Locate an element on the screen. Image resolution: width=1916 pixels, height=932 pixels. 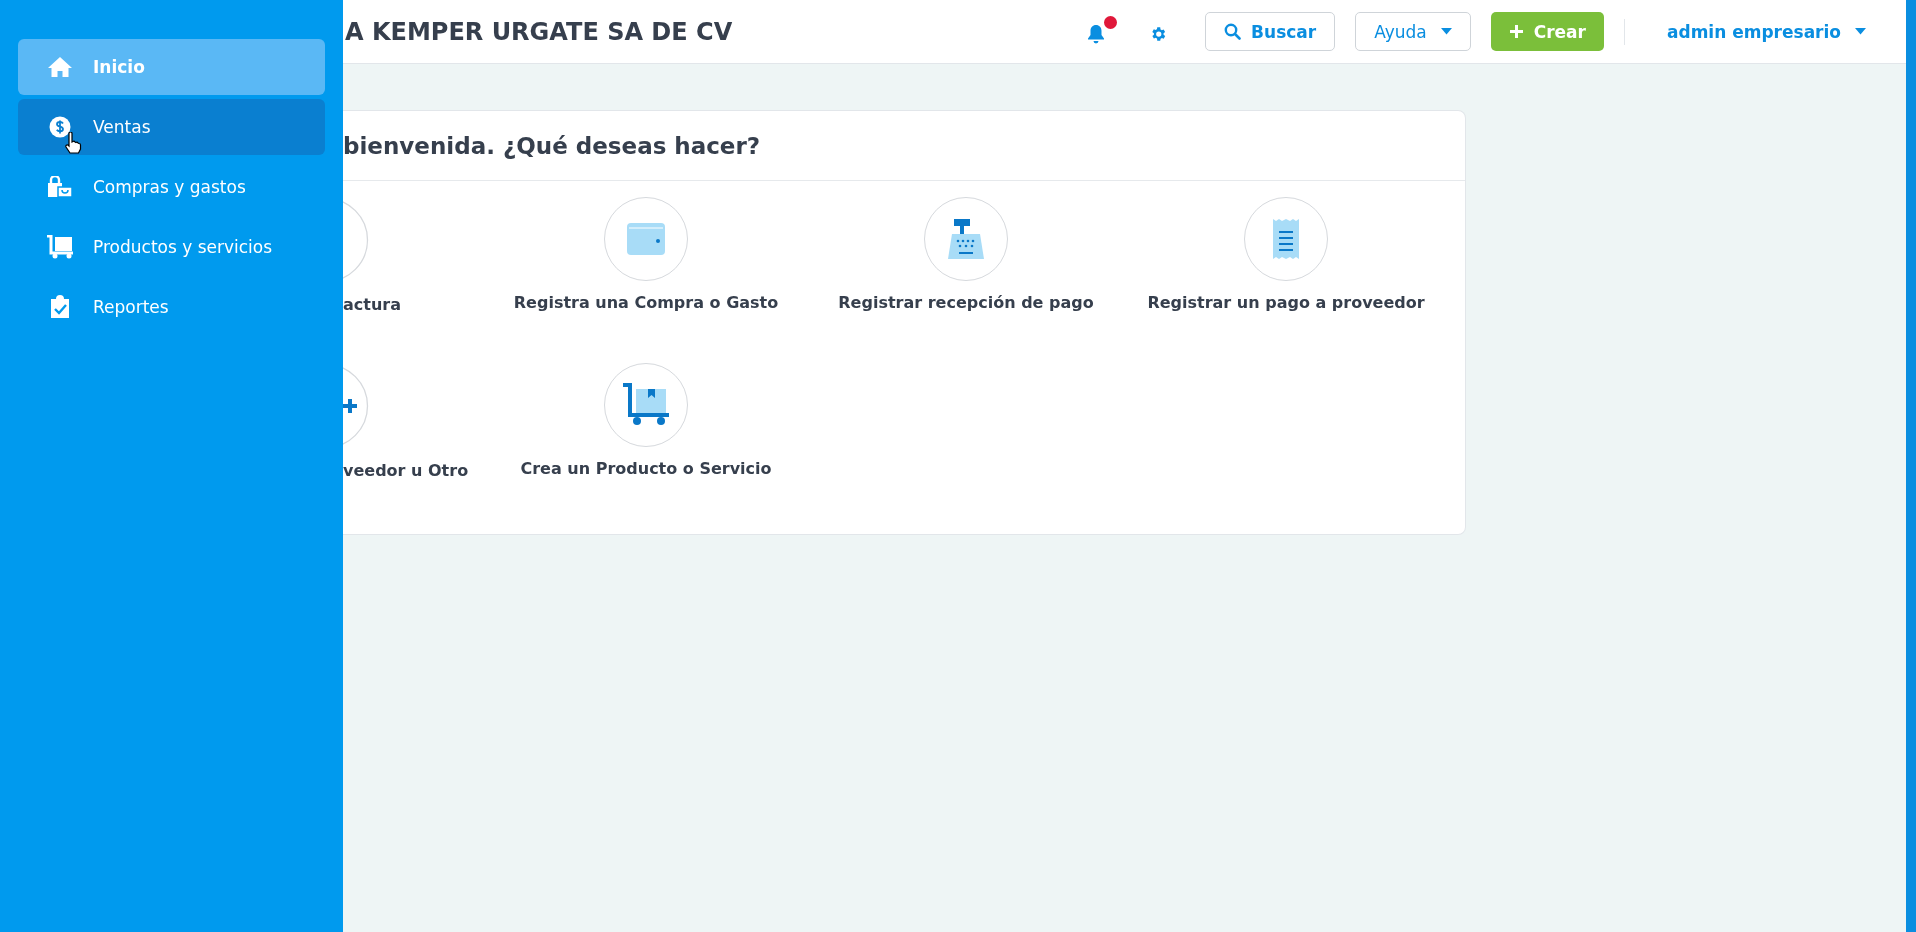
user-menu: admin empresario is located at coordinates (1766, 31).